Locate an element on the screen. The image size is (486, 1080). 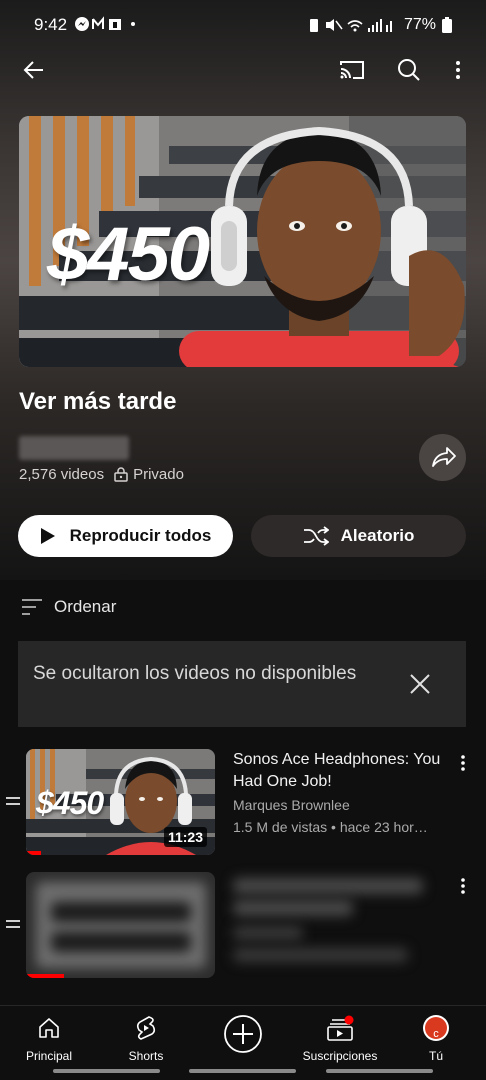
gesture-bar-center is located at coordinates (242, 1071).